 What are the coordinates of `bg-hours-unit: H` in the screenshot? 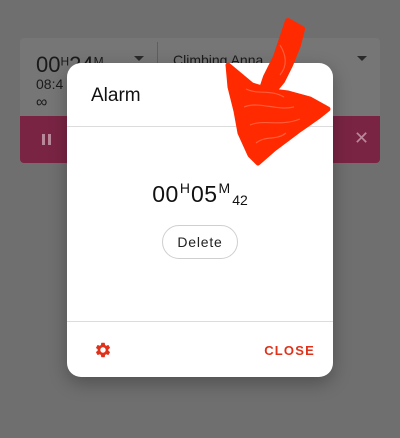 It's located at (65, 61).